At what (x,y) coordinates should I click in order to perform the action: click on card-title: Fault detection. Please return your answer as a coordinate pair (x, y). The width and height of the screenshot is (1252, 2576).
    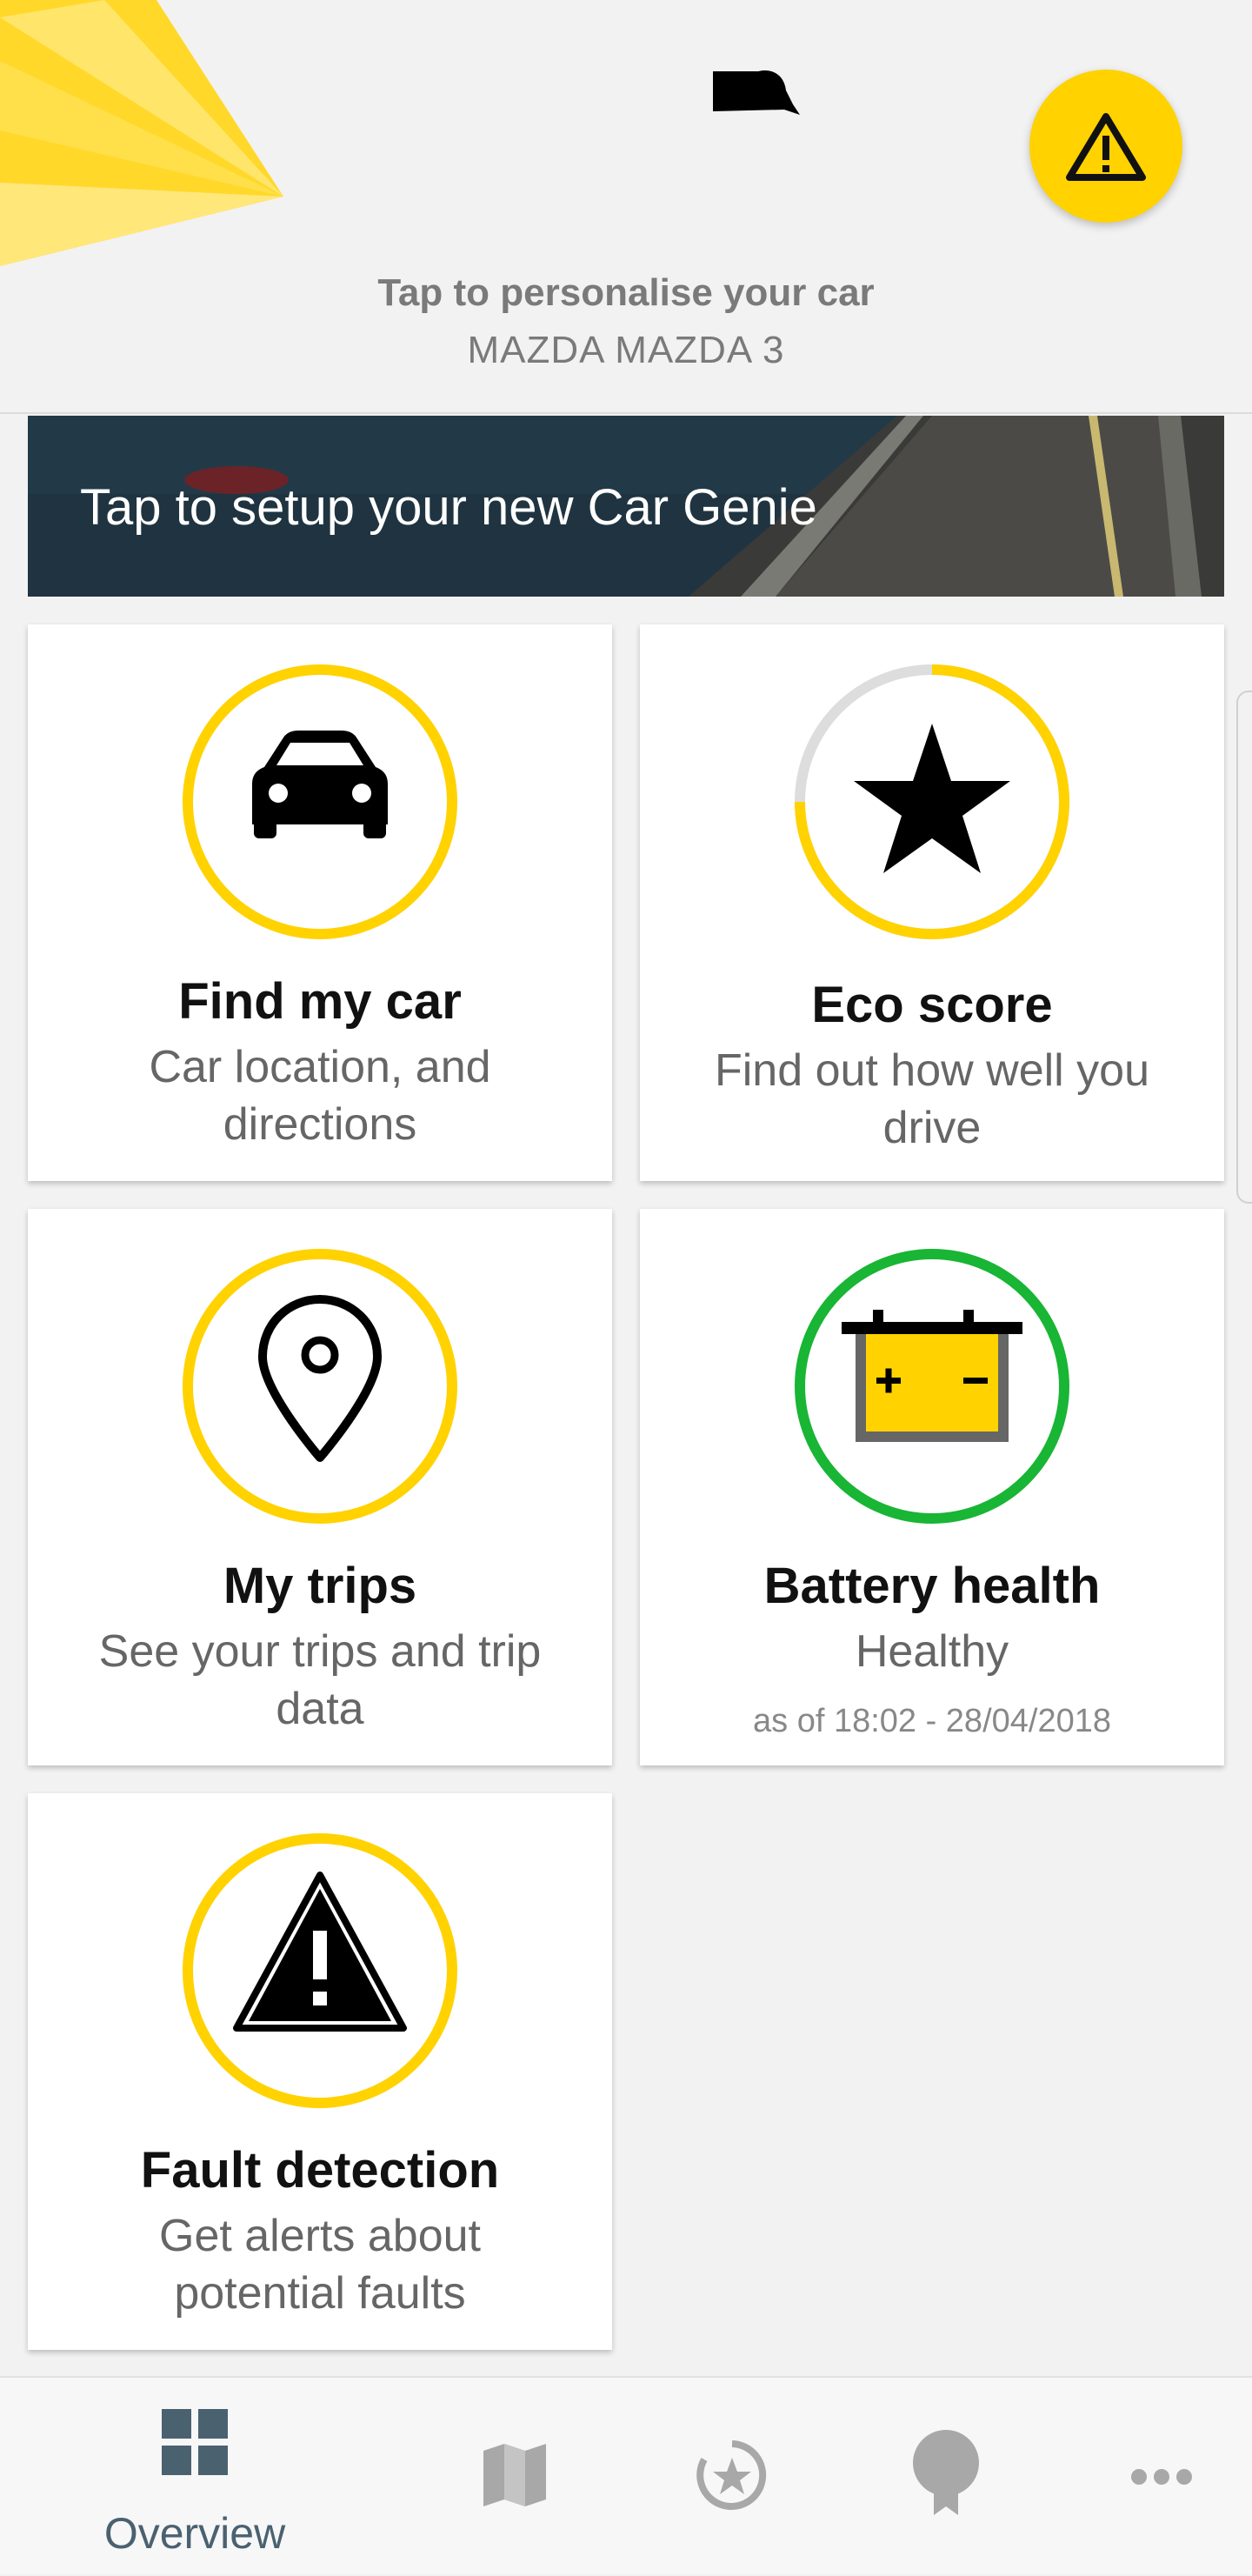
    Looking at the image, I should click on (320, 2170).